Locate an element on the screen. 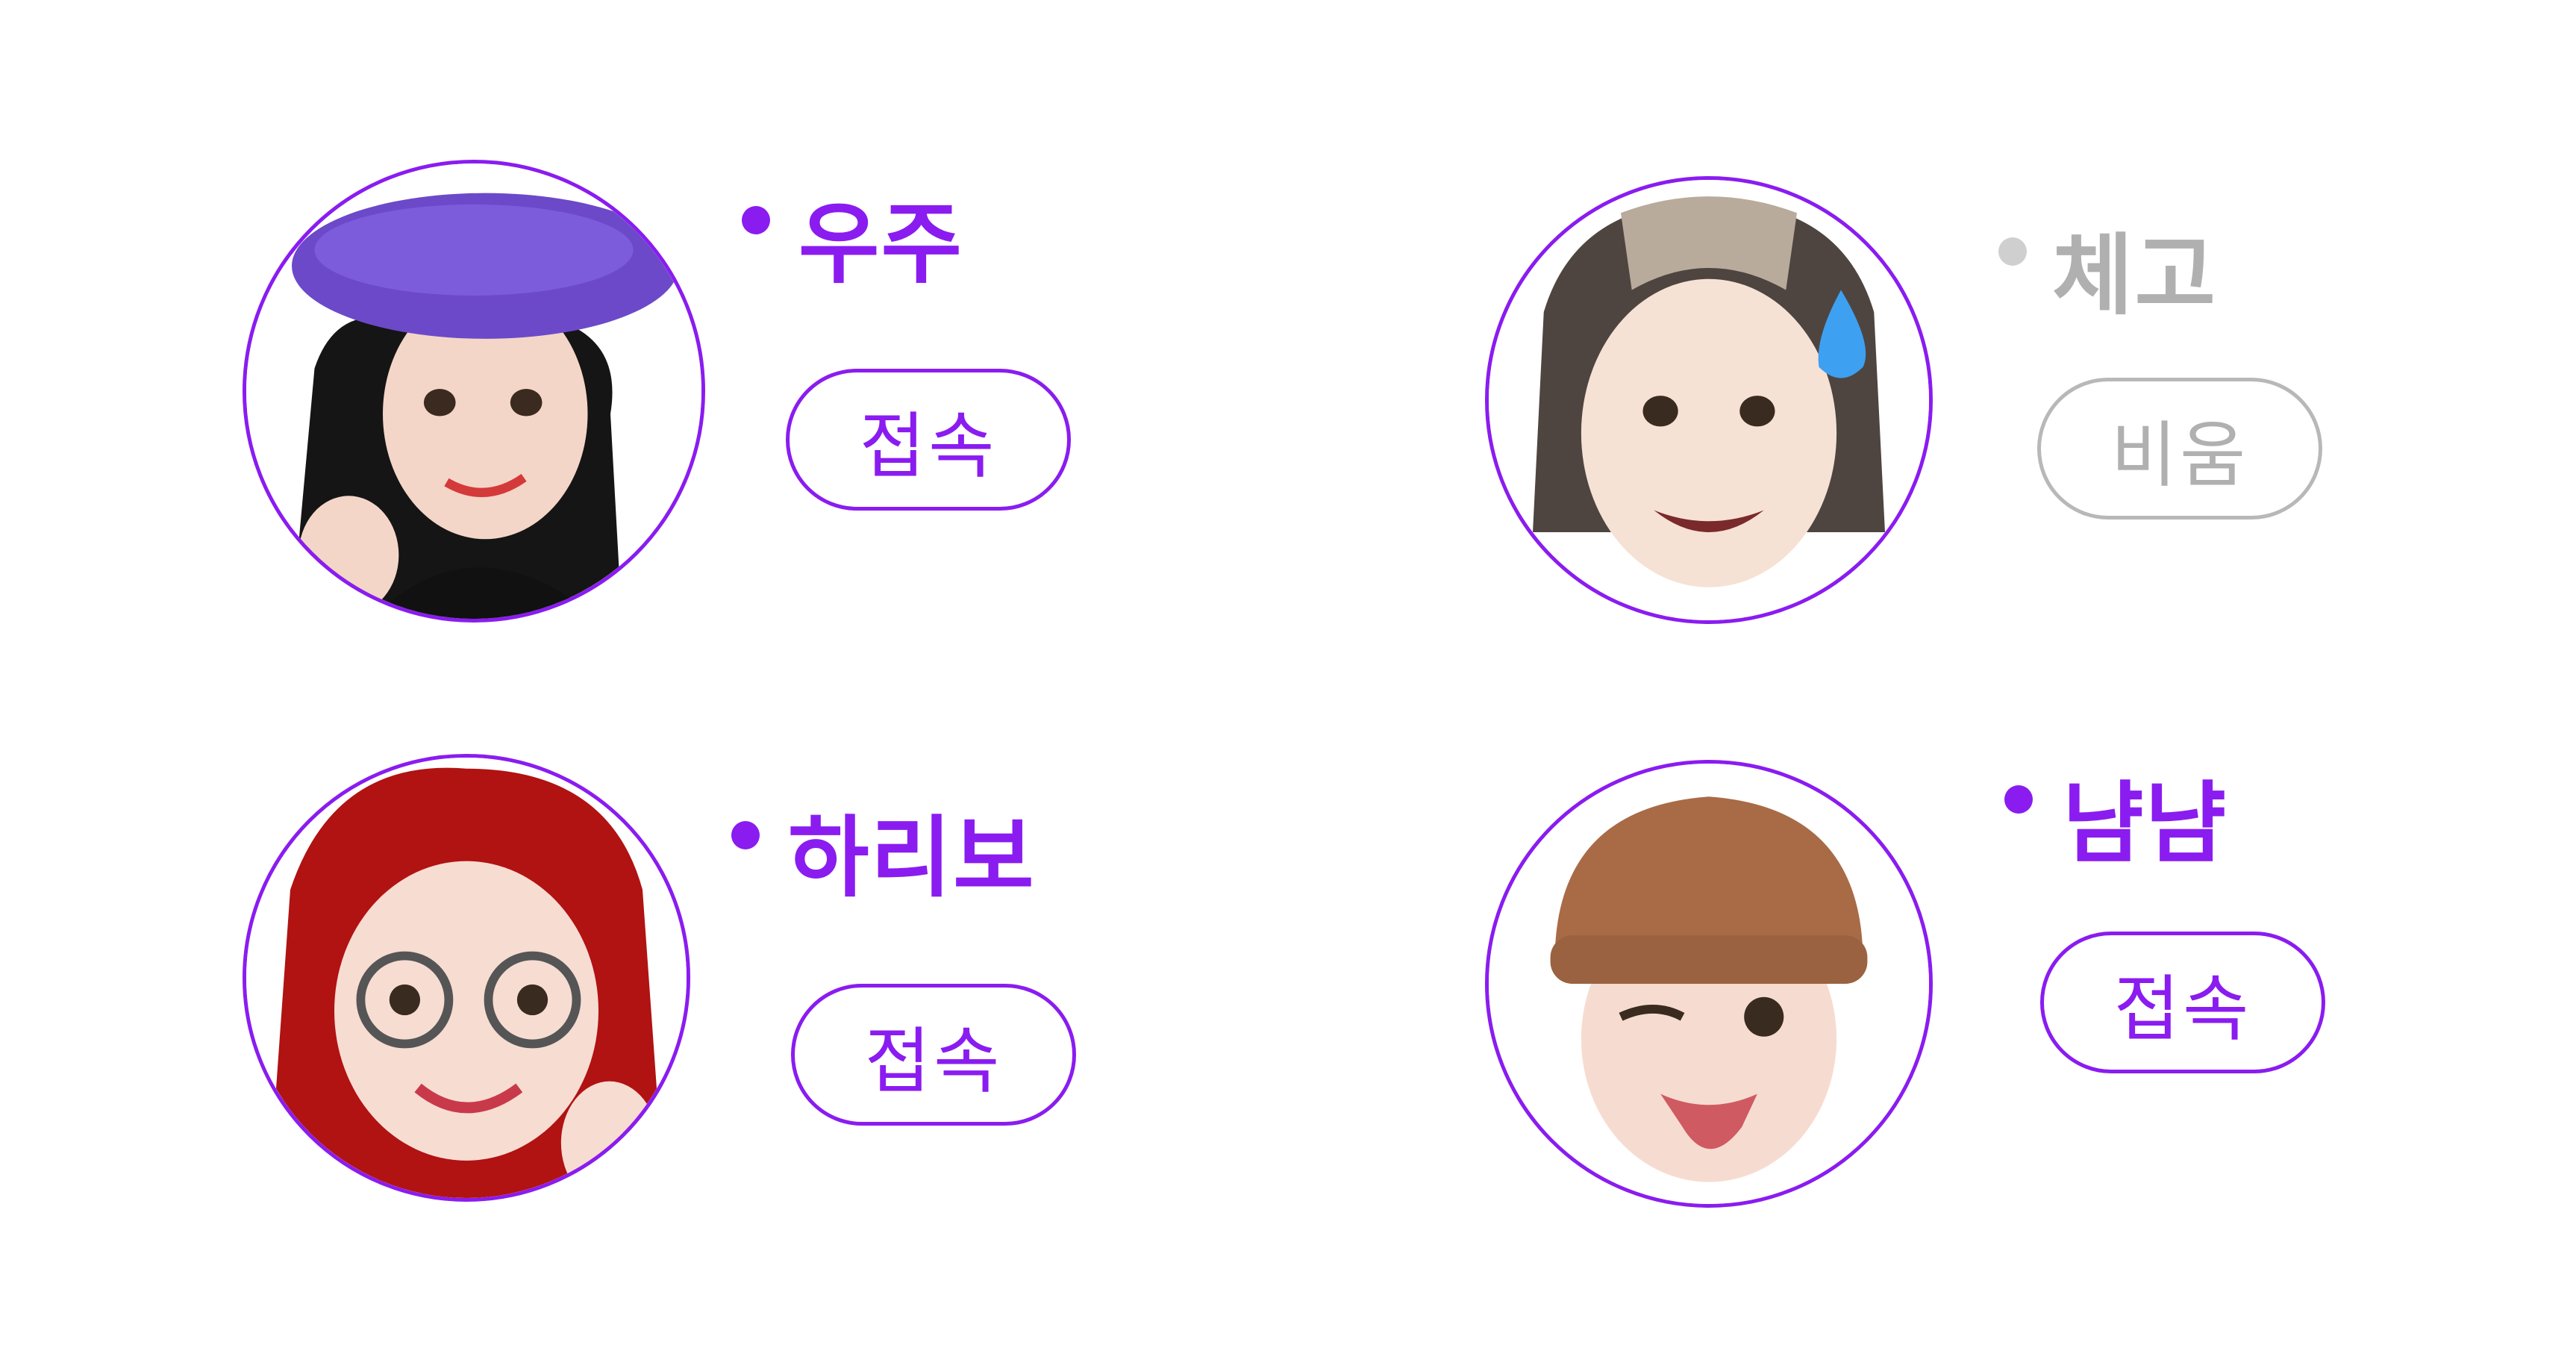 Image resolution: width=2576 pixels, height=1357 pixels. status-button: 비움 is located at coordinates (2179, 449).